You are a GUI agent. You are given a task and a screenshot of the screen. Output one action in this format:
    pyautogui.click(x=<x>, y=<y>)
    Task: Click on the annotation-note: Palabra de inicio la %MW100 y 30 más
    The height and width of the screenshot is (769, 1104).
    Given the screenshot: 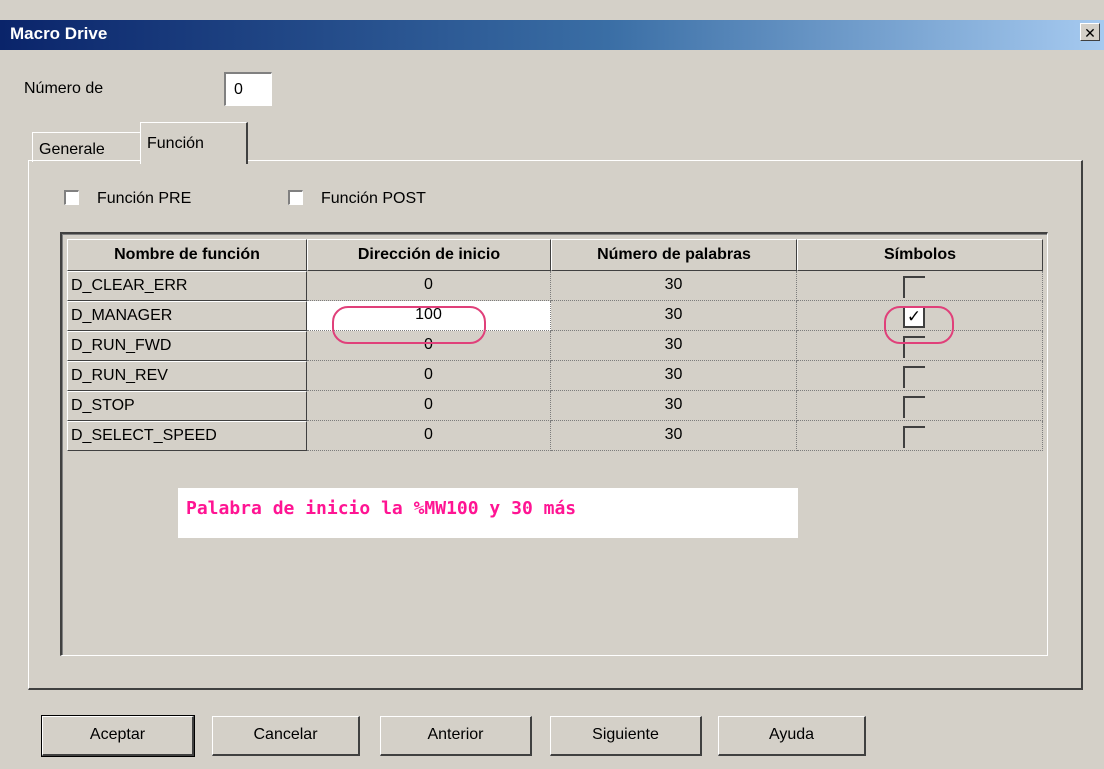 What is the action you would take?
    pyautogui.click(x=488, y=513)
    